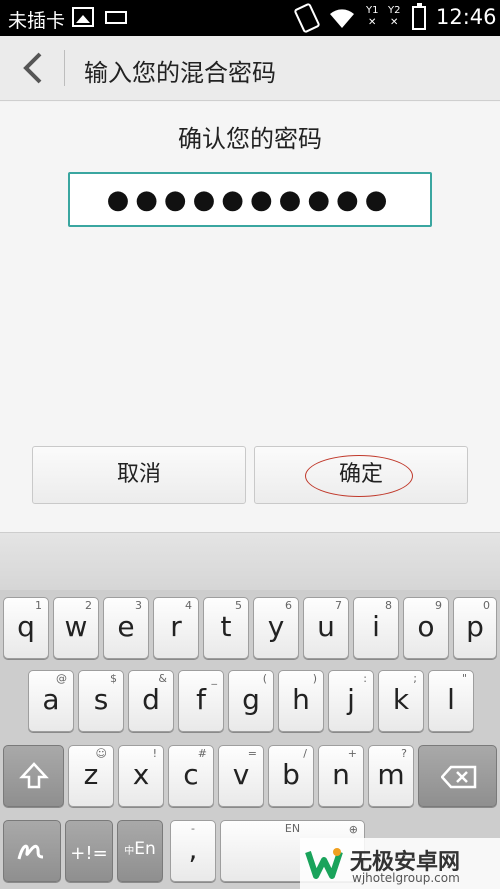  I want to click on annotation-circle, so click(359, 476).